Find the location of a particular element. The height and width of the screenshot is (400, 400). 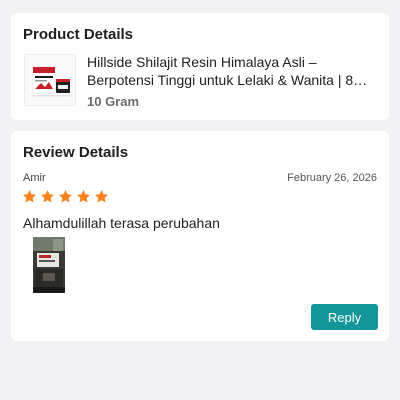

review-text: Alhamdulillah terasa perubahan is located at coordinates (121, 223).